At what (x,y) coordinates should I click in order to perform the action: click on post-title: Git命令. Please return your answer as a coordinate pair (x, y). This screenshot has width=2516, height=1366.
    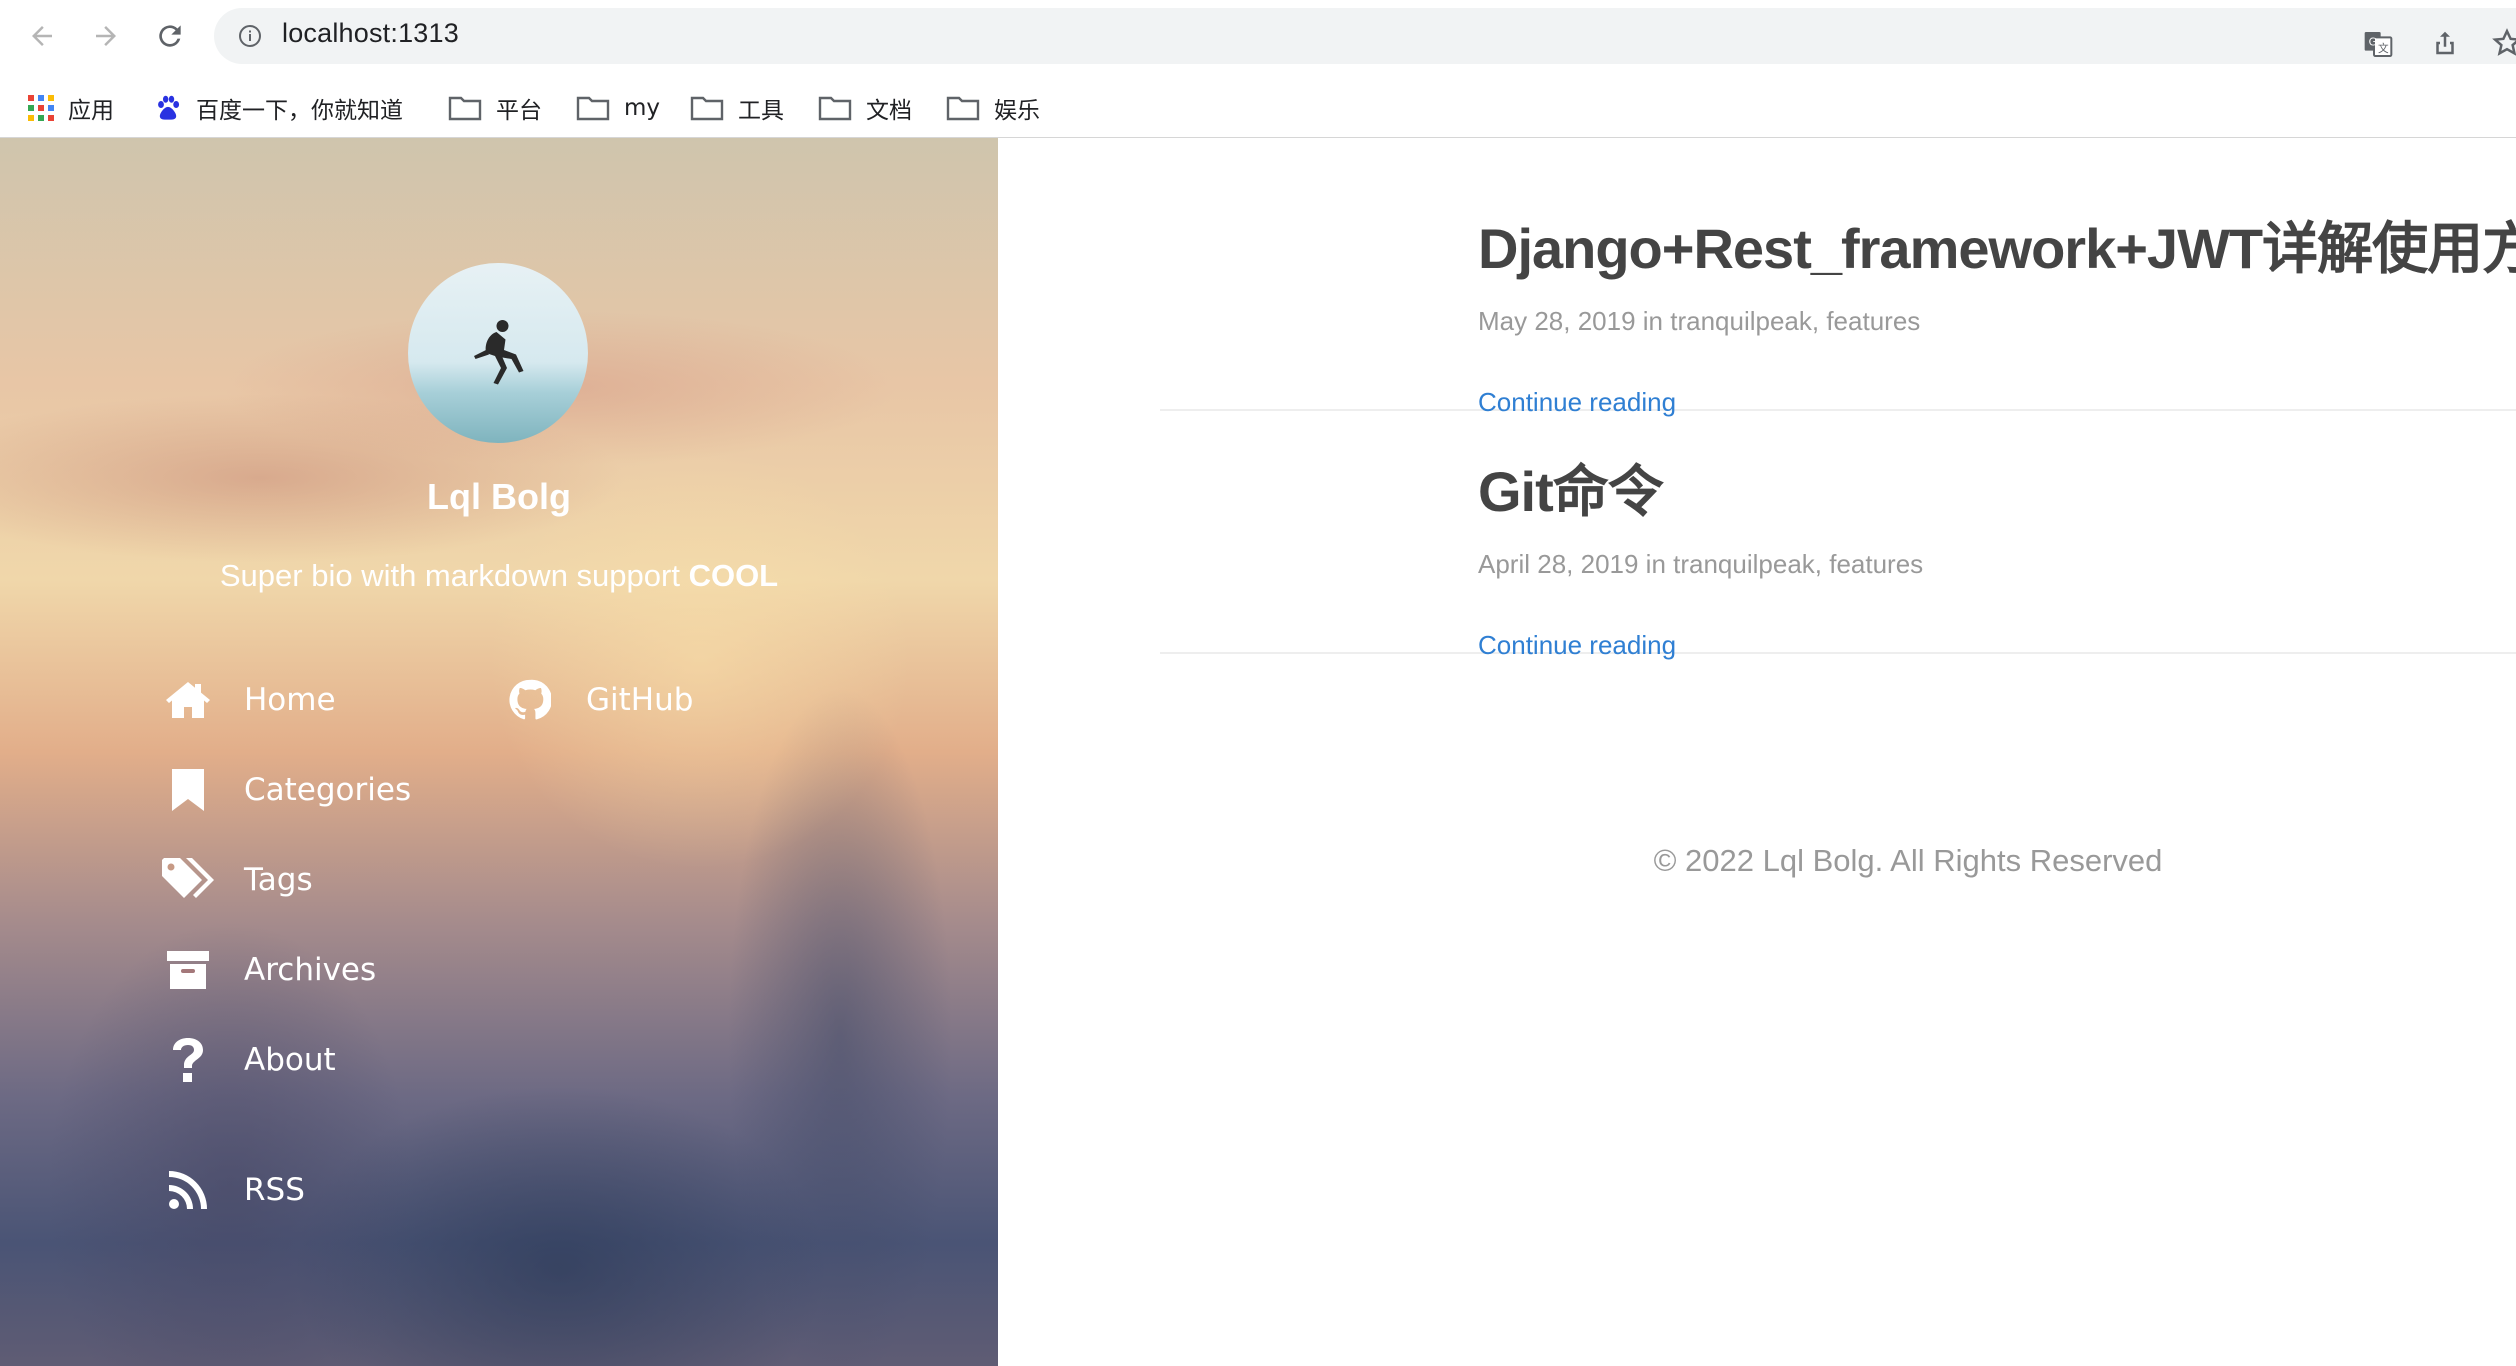
    Looking at the image, I should click on (1571, 487).